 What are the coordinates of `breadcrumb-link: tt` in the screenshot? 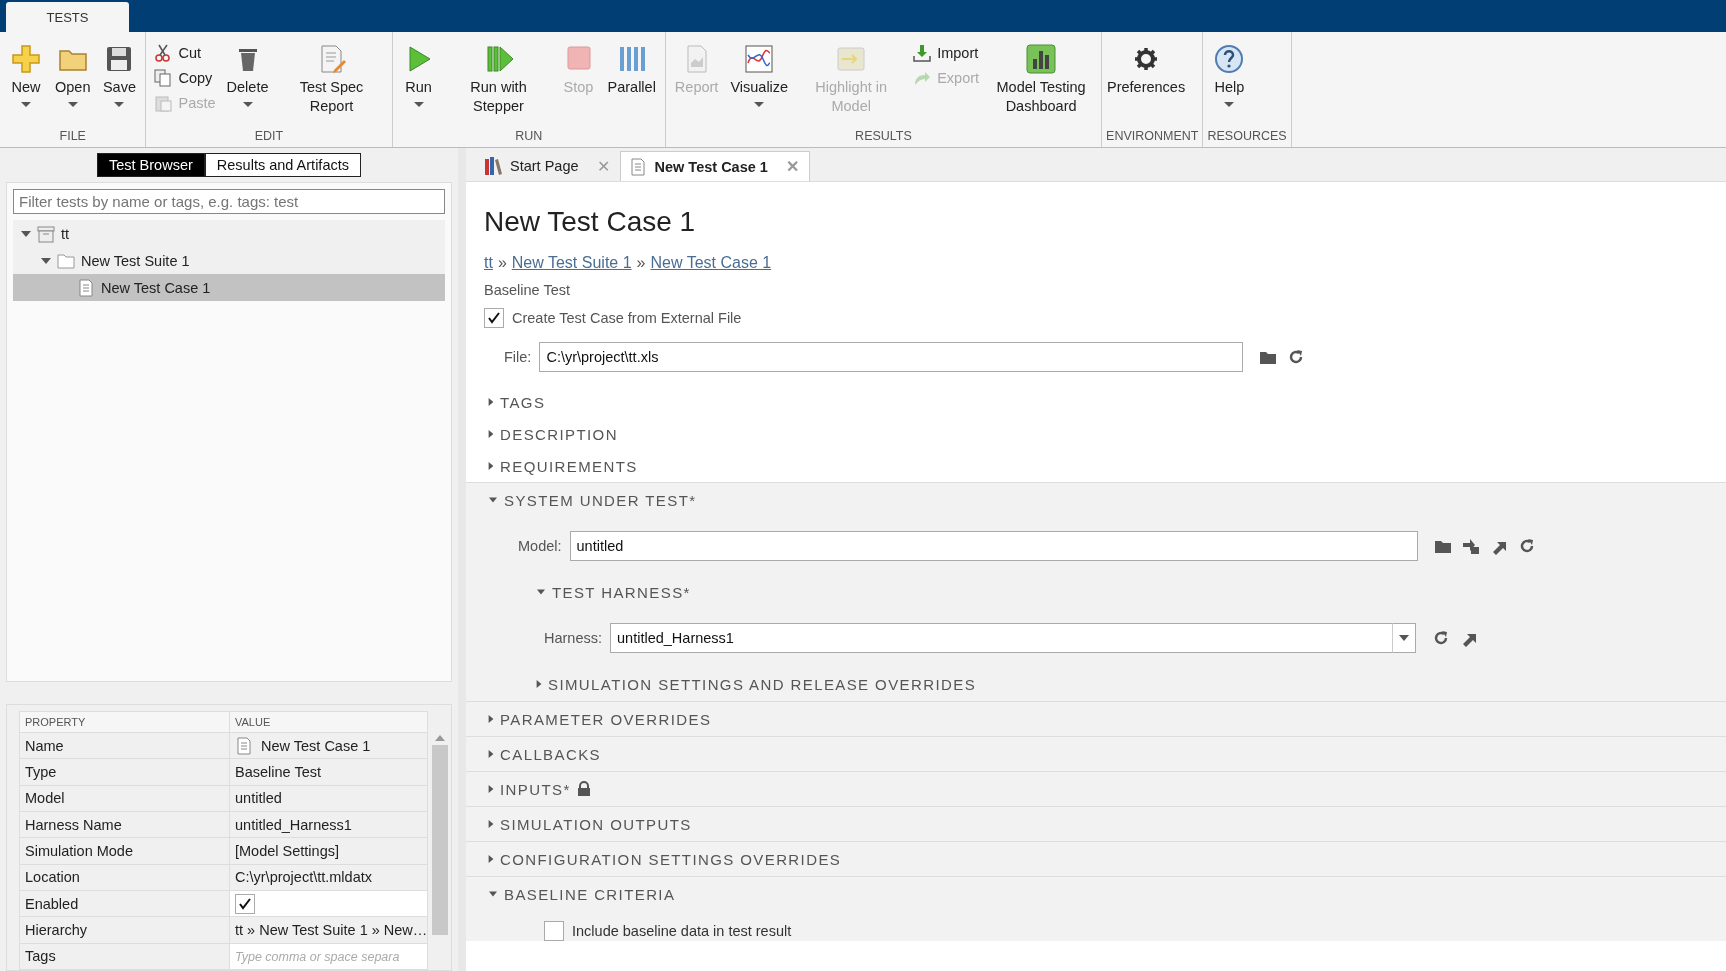 It's located at (488, 262).